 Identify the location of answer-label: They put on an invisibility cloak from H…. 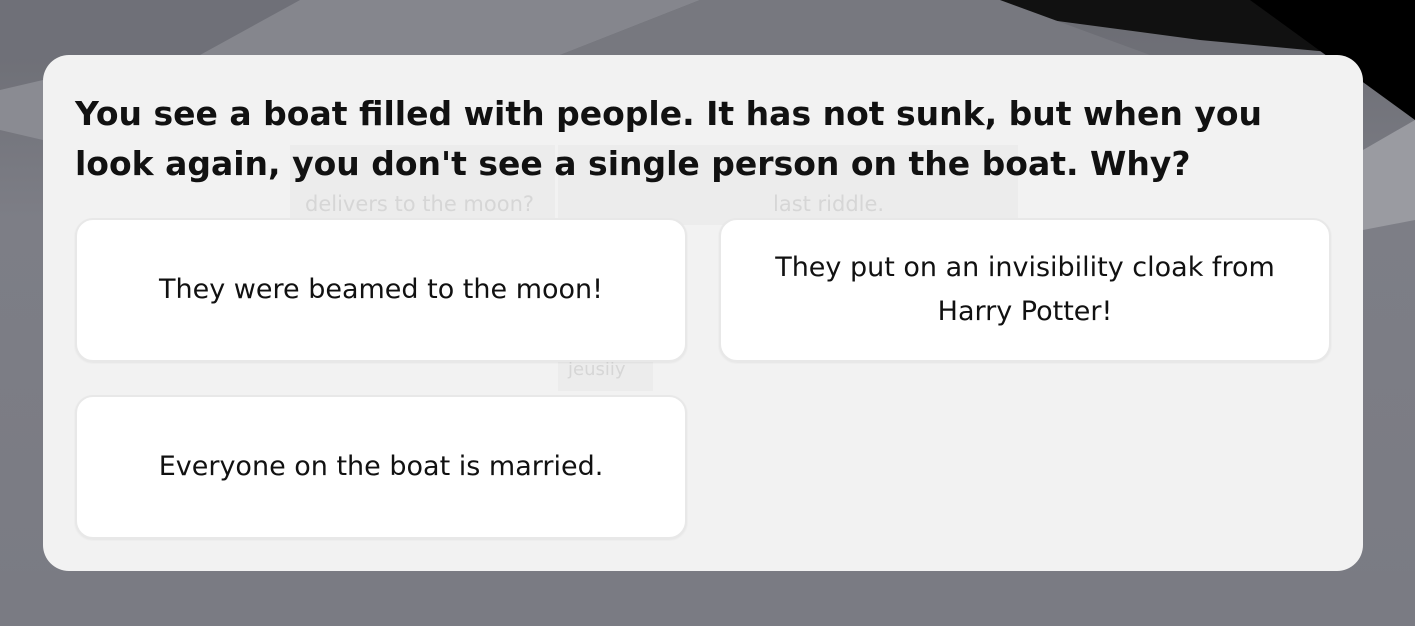
(1025, 289).